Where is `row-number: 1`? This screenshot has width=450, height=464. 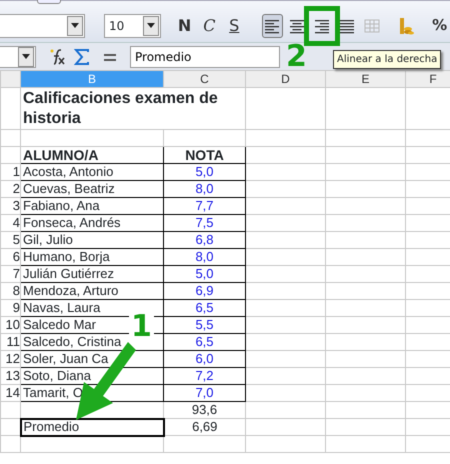 row-number: 1 is located at coordinates (10, 172).